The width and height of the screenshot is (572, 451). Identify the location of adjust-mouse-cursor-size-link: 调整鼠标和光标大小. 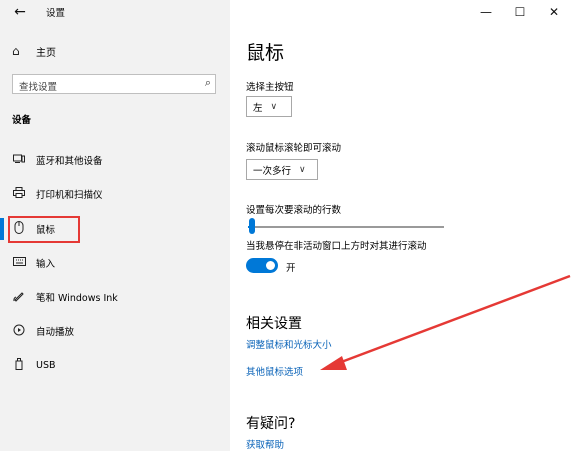
(289, 344).